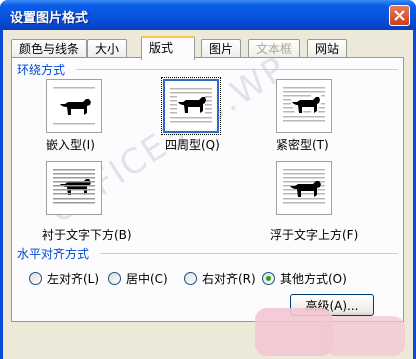 Image resolution: width=416 pixels, height=359 pixels. Describe the element at coordinates (274, 49) in the screenshot. I see `tab-text-box: 文本框` at that location.